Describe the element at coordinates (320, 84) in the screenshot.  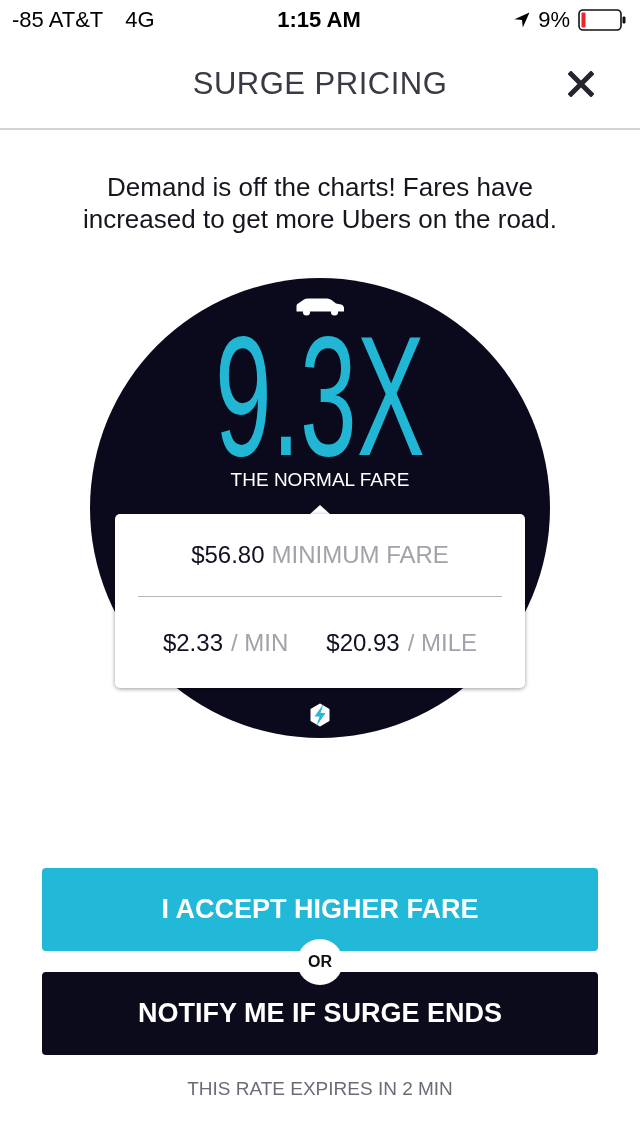
I see `screen-title: SURGE PRICING` at that location.